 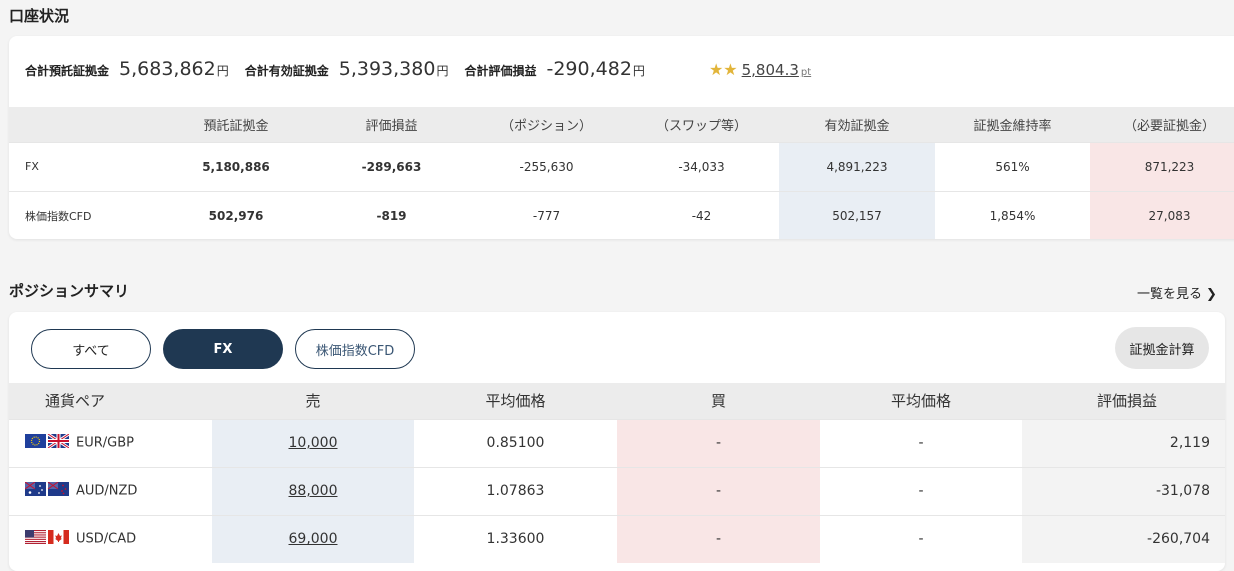 What do you see at coordinates (515, 401) in the screenshot?
I see `header-sell-avg: 平均価格` at bounding box center [515, 401].